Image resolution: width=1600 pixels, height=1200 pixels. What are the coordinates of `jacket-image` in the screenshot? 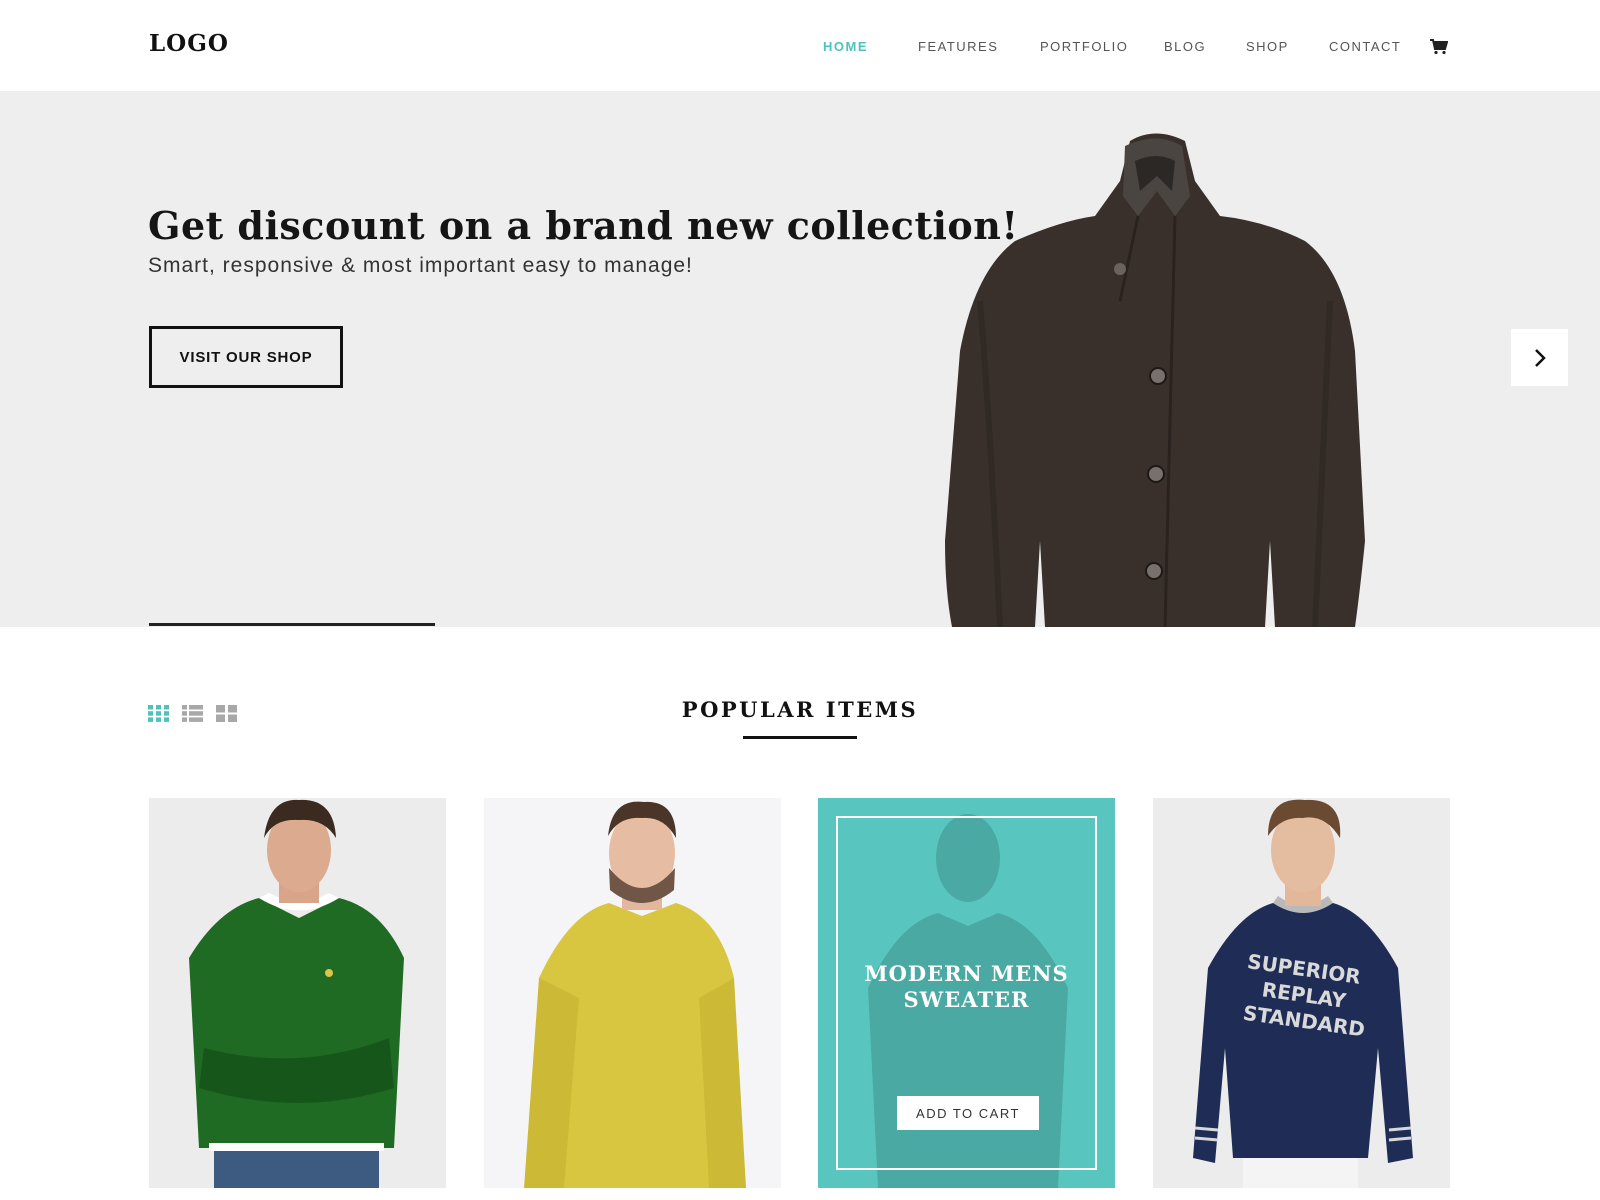 It's located at (1155, 380).